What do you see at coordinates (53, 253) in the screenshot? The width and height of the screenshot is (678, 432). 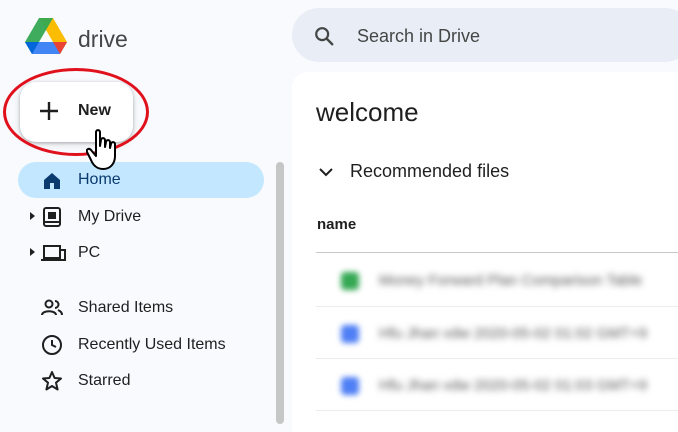 I see `computer-icon` at bounding box center [53, 253].